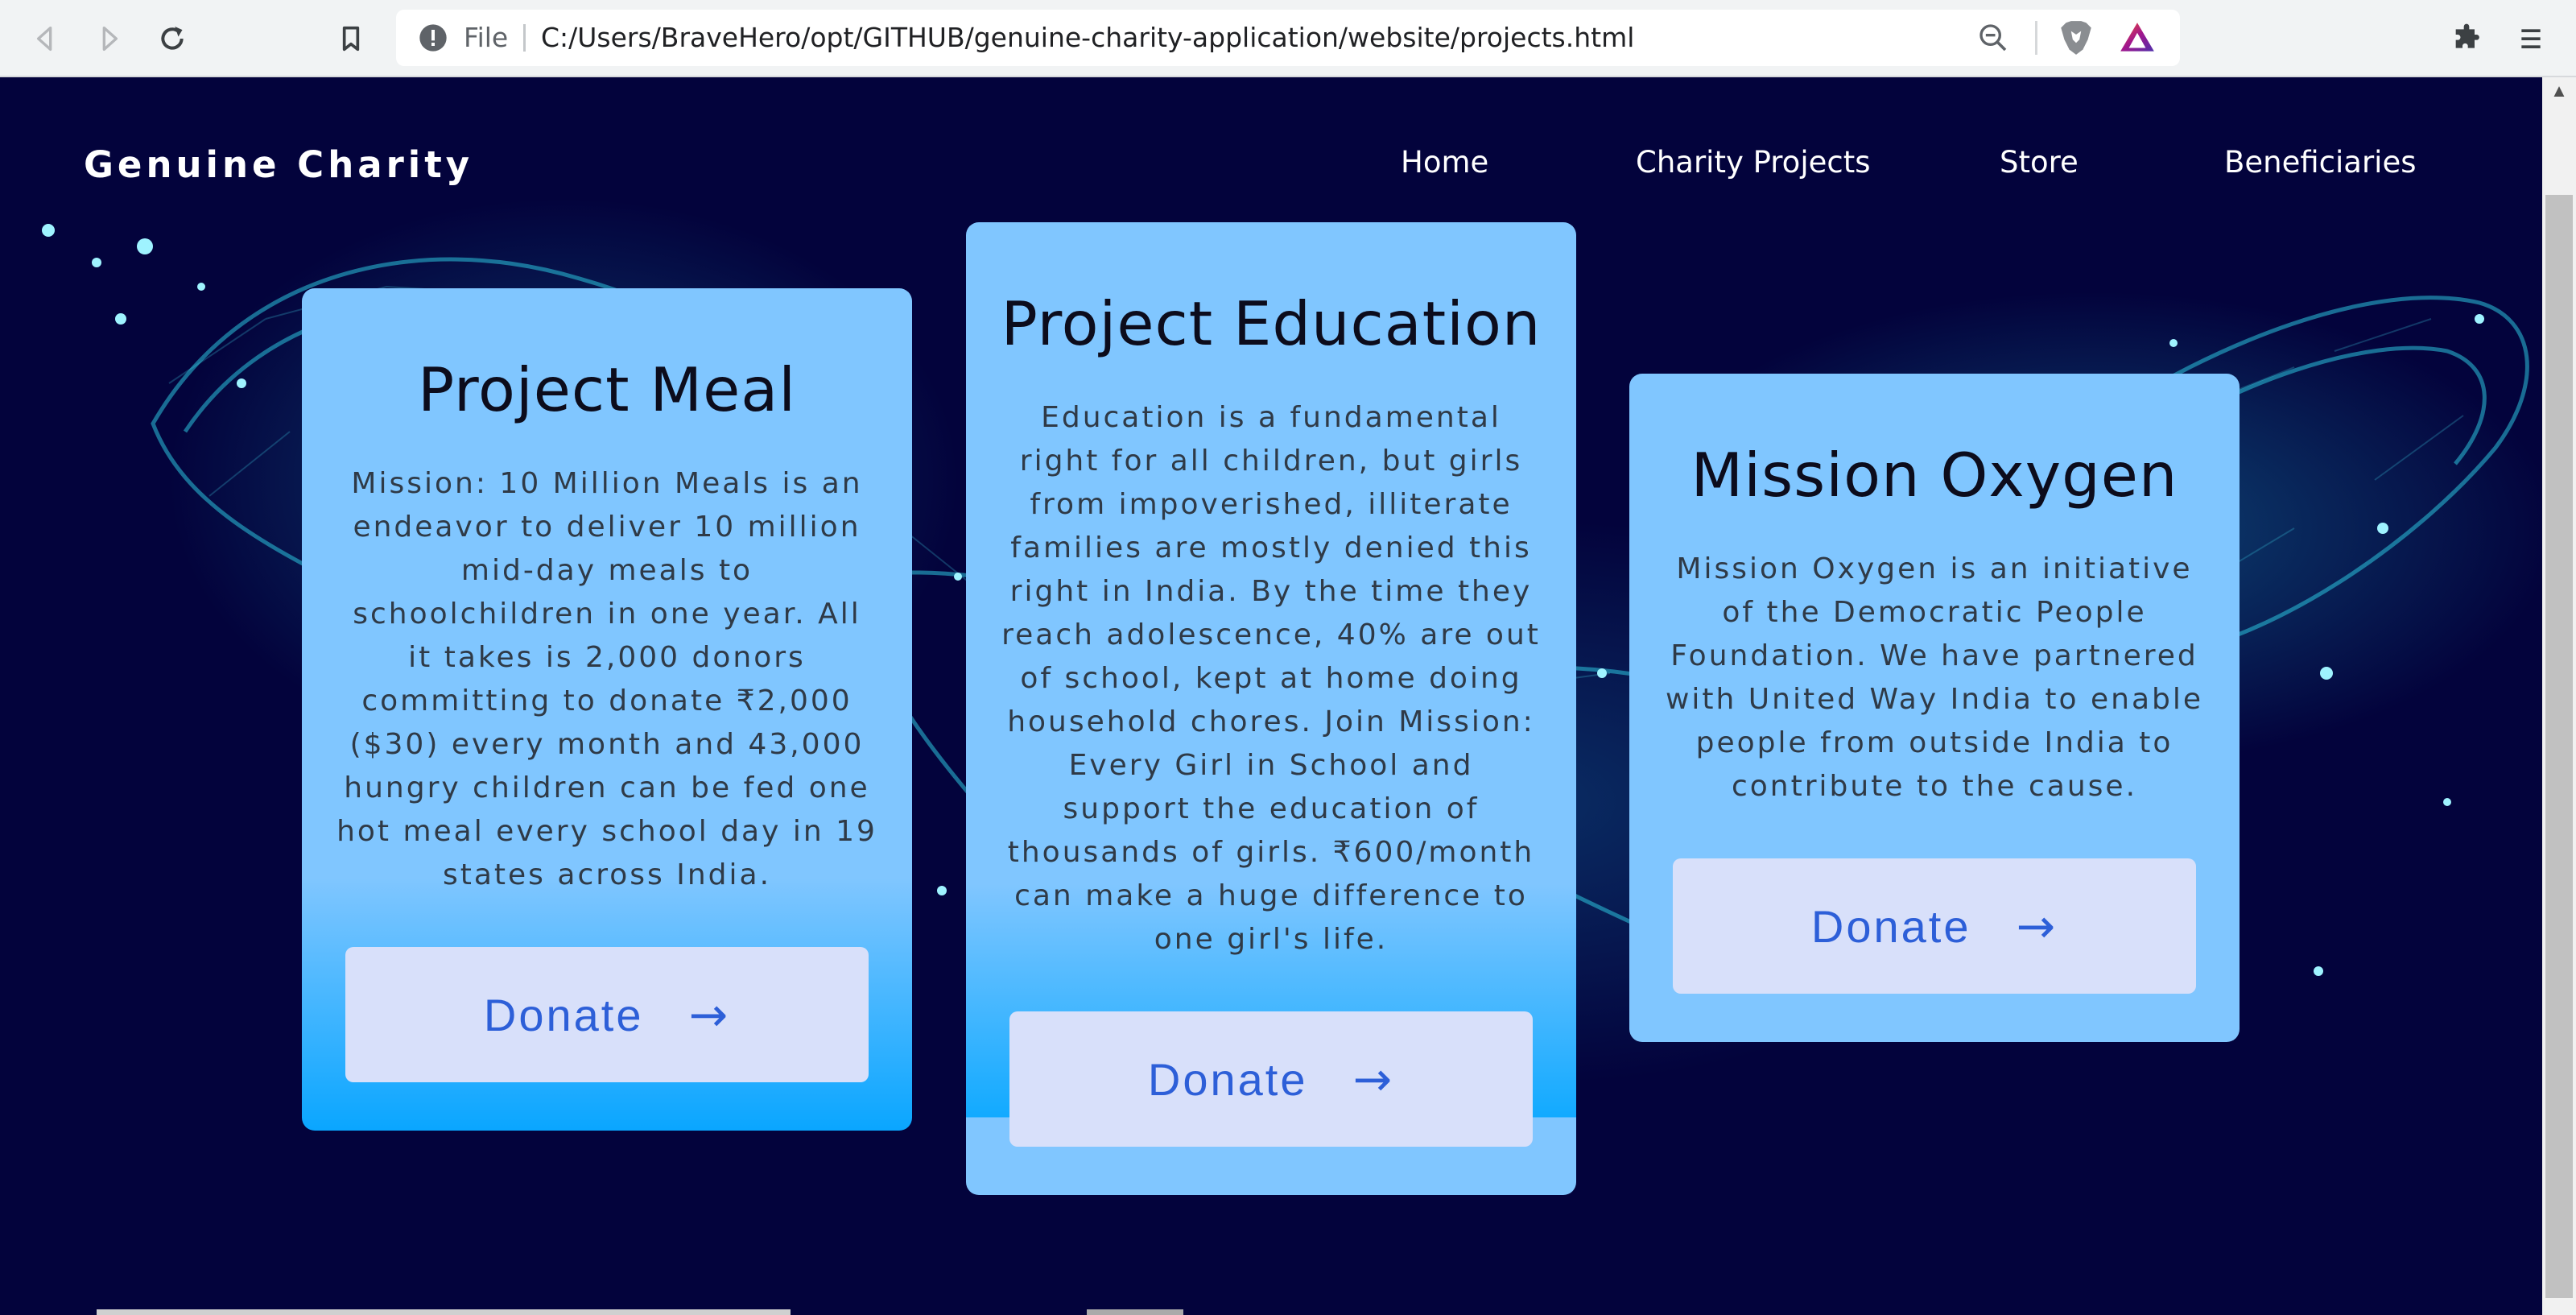  Describe the element at coordinates (2076, 38) in the screenshot. I see `brave-shields-icon` at that location.